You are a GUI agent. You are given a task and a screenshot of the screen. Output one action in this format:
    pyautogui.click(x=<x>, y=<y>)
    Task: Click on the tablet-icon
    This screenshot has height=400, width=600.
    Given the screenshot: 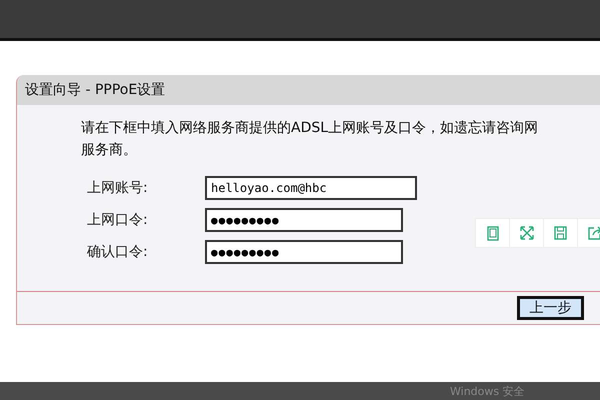 What is the action you would take?
    pyautogui.click(x=492, y=233)
    